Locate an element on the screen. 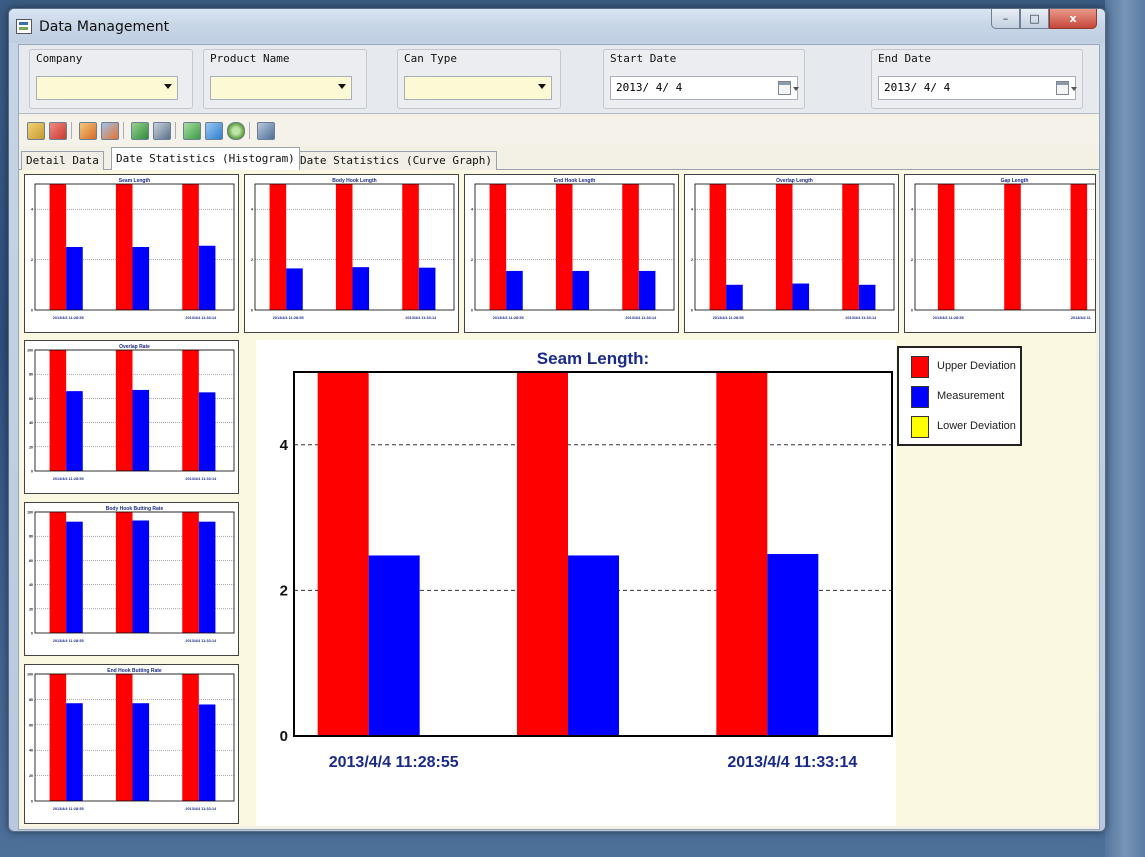 This screenshot has width=1145, height=857. product-label: Product Name is located at coordinates (250, 58).